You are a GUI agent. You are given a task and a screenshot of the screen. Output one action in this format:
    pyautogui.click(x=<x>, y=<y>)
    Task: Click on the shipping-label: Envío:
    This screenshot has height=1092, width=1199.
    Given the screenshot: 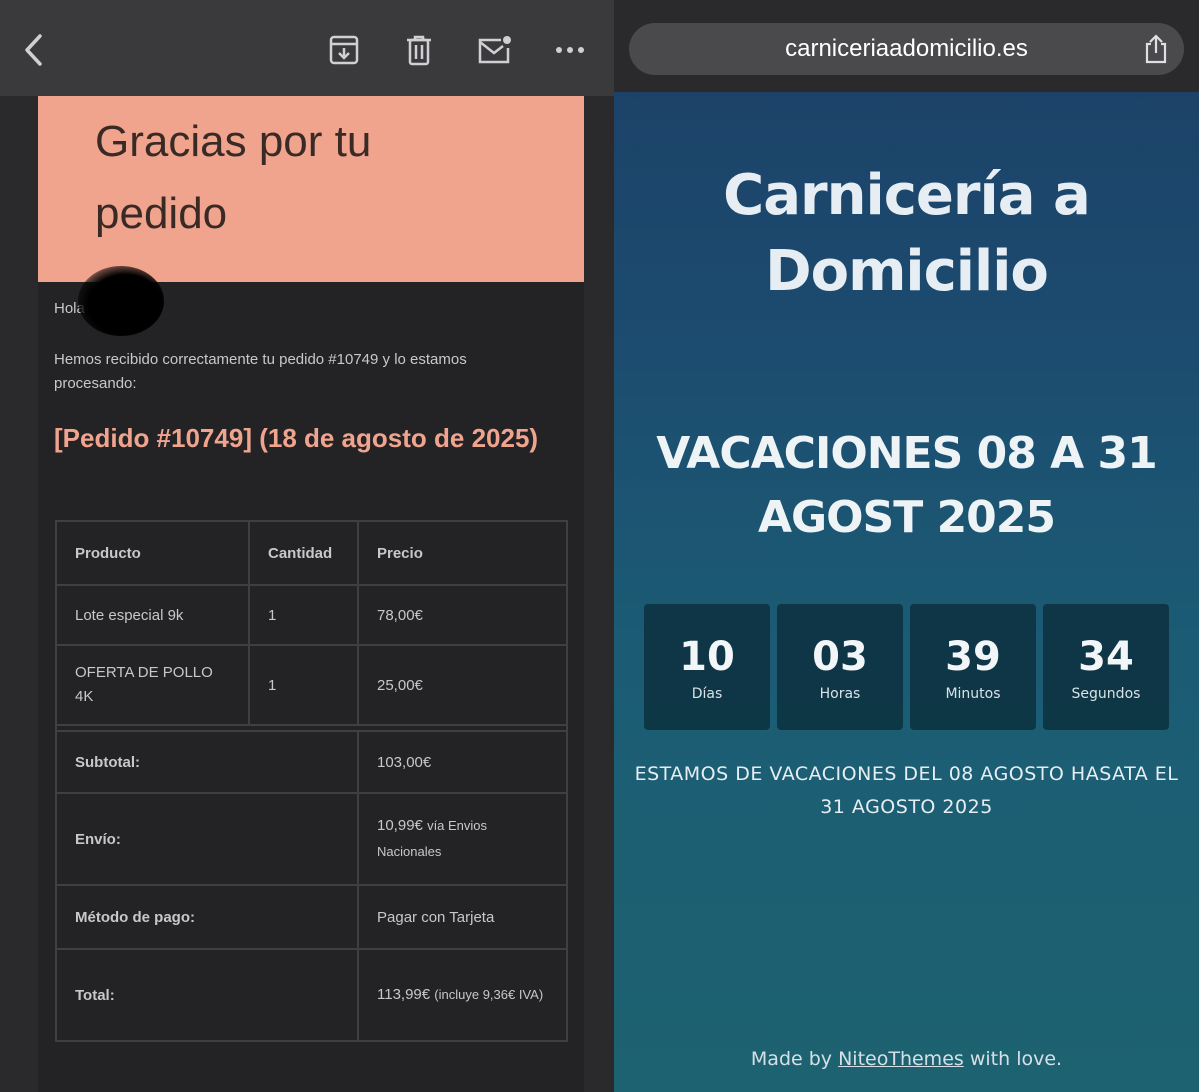 What is the action you would take?
    pyautogui.click(x=207, y=839)
    